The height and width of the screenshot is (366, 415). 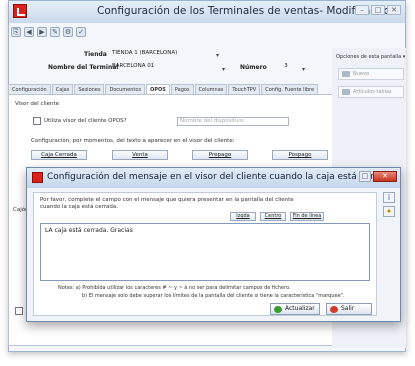 What do you see at coordinates (68, 32) in the screenshot?
I see `settings-icon: ⚙` at bounding box center [68, 32].